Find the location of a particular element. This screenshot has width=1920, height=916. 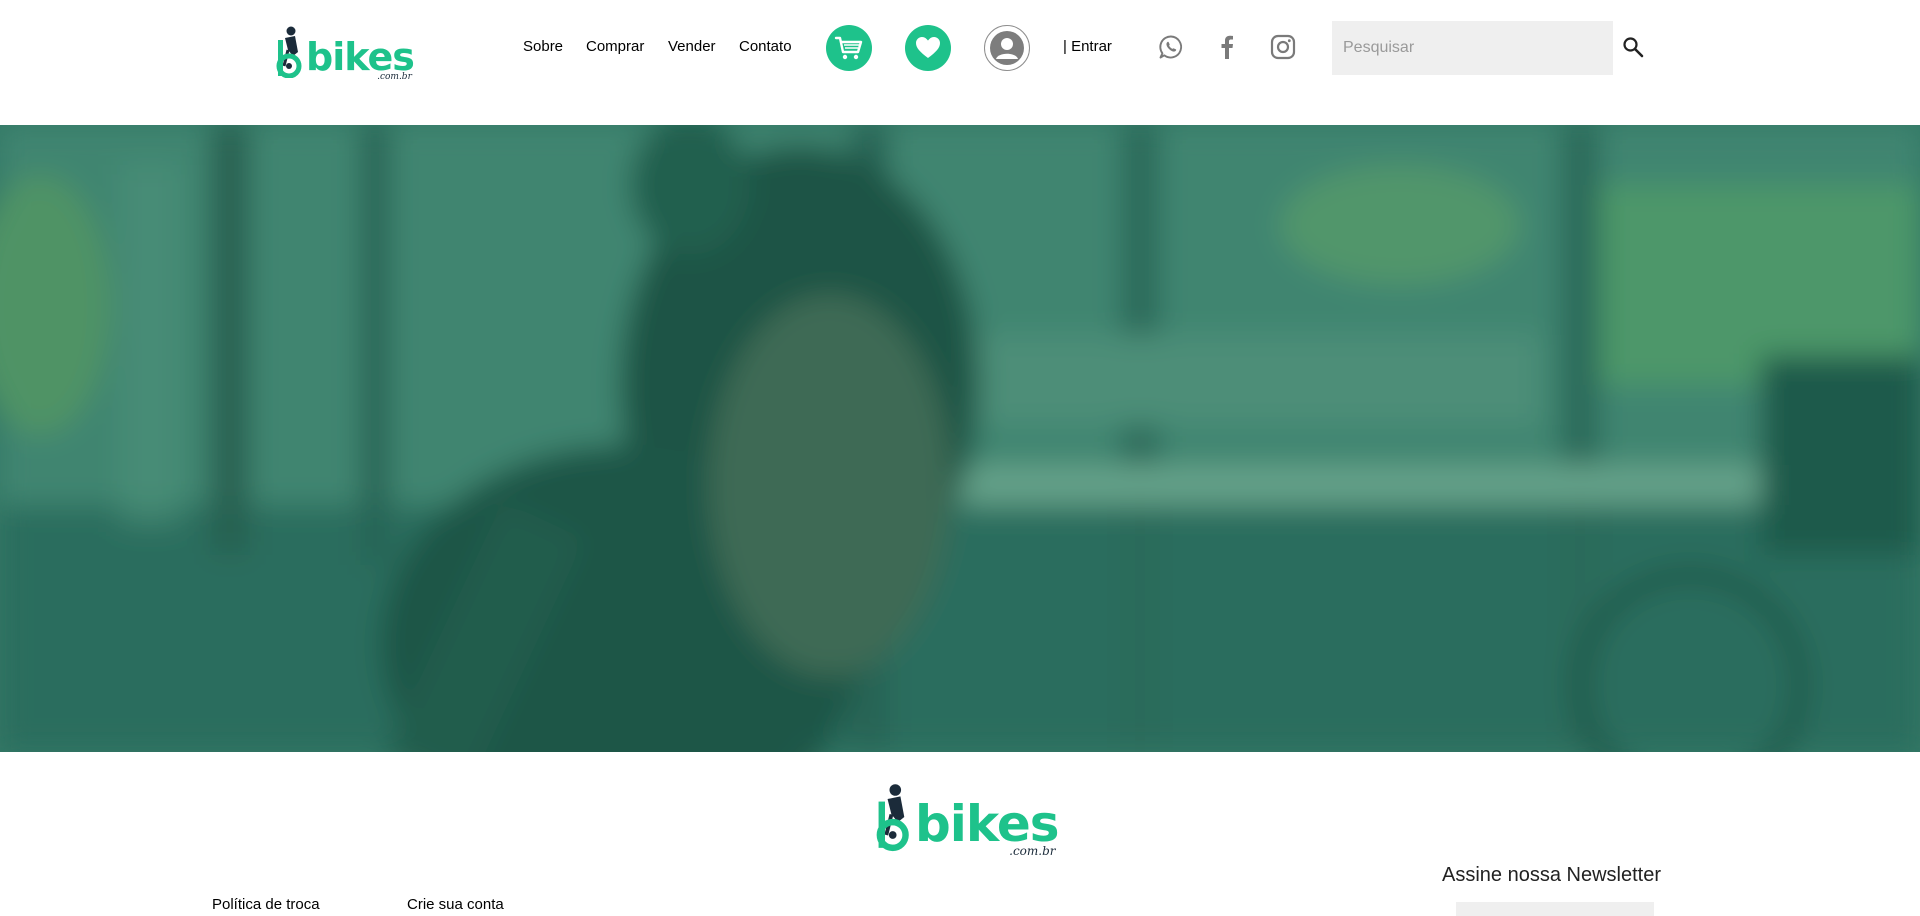

footer-link-politica-de-troca: Política de troca is located at coordinates (266, 904).